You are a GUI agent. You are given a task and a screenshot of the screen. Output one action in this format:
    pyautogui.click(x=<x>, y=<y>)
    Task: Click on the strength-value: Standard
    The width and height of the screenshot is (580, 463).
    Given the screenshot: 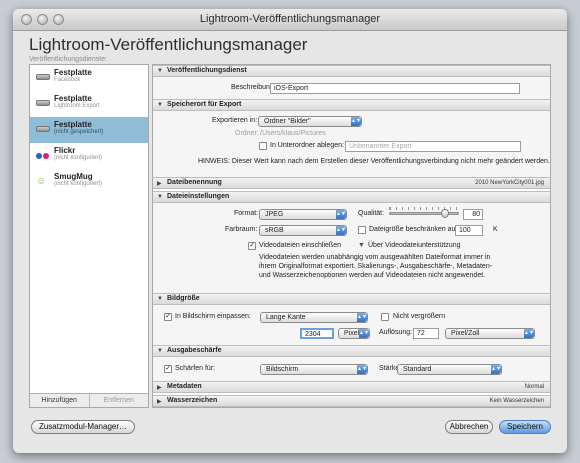 What is the action you would take?
    pyautogui.click(x=417, y=369)
    